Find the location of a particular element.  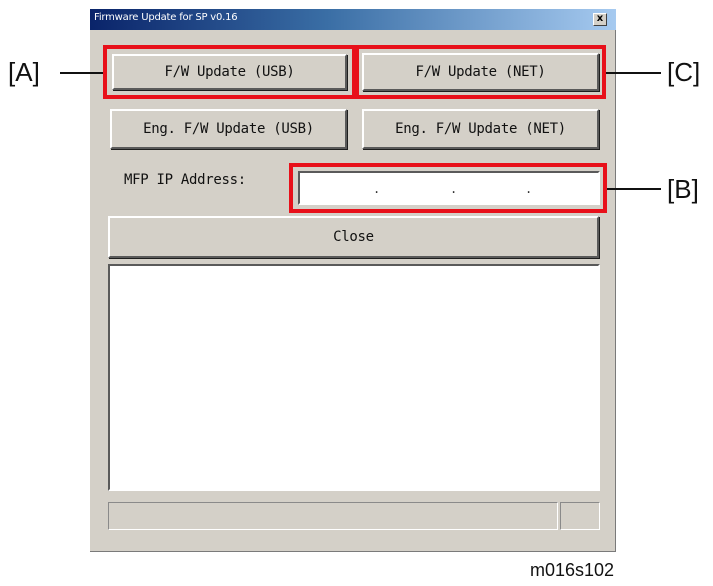

status-pane-main is located at coordinates (333, 516).